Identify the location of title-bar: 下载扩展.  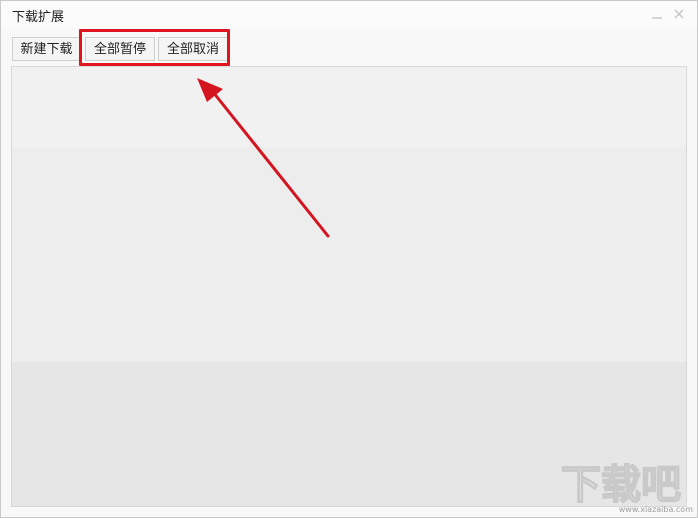
(349, 15).